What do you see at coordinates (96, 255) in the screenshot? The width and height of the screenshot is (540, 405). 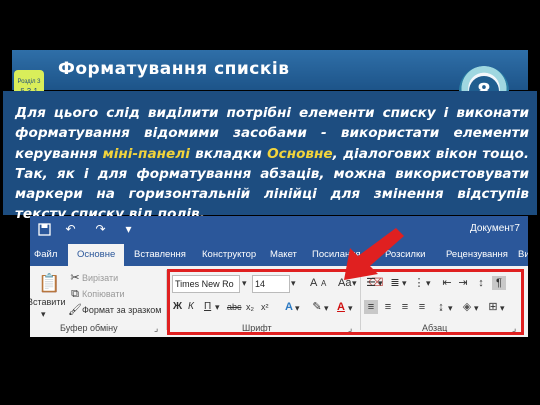 I see `tab-home: Основне` at bounding box center [96, 255].